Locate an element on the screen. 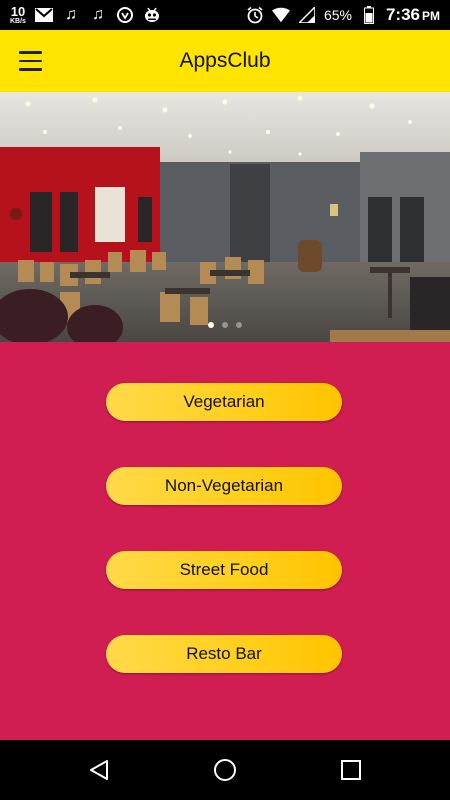 The image size is (450, 800). network-speed-value: 10 is located at coordinates (18, 11).